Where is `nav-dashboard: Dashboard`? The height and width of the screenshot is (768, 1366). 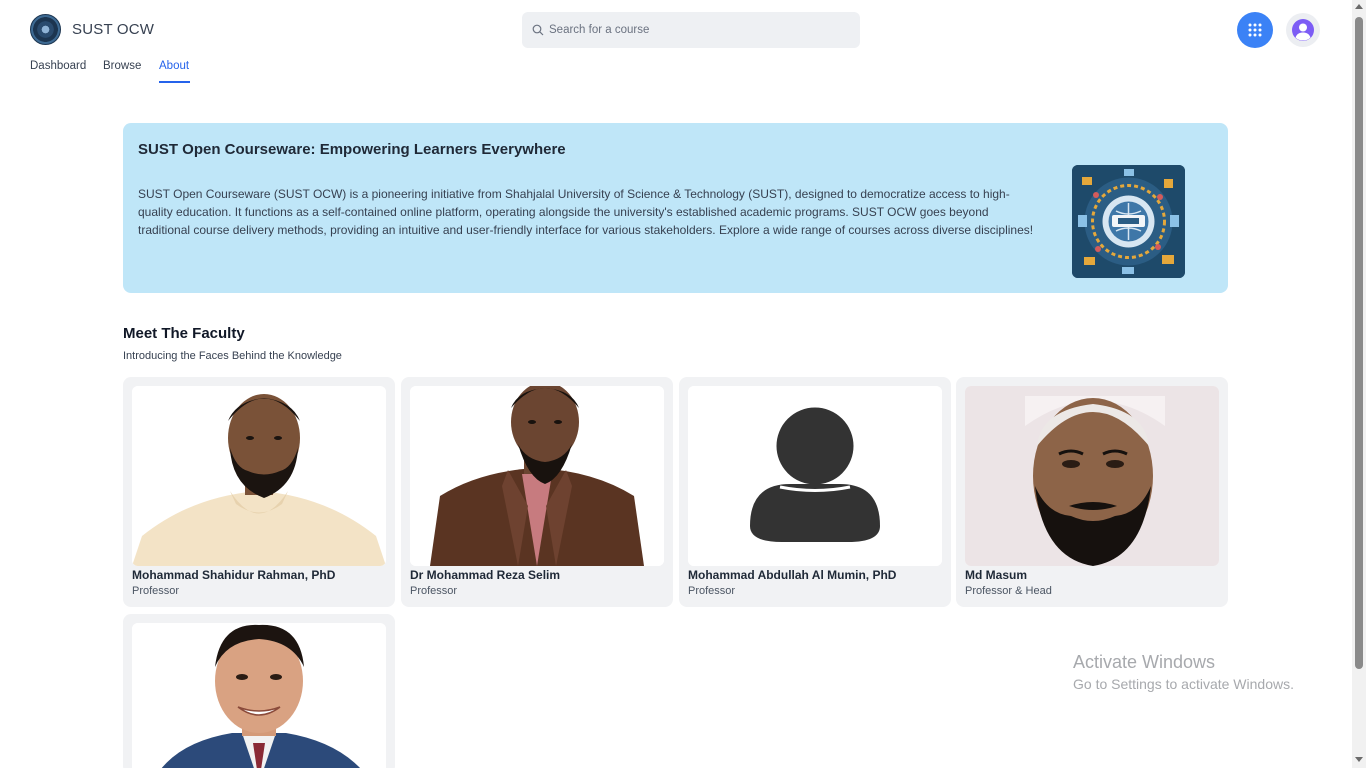
nav-dashboard: Dashboard is located at coordinates (58, 66).